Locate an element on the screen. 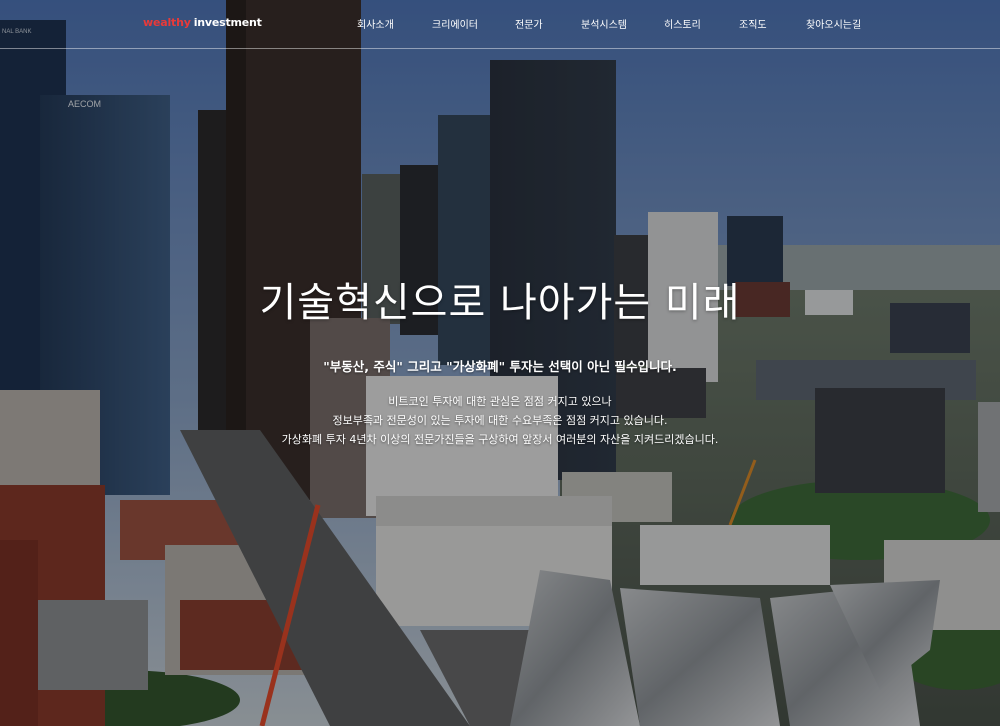 The image size is (1000, 726). brand-logo: wealthy investment is located at coordinates (202, 22).